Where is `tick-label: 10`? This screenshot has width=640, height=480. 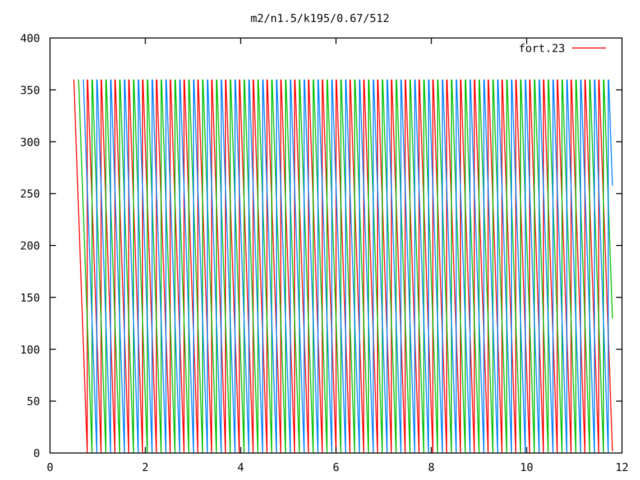 tick-label: 10 is located at coordinates (527, 467).